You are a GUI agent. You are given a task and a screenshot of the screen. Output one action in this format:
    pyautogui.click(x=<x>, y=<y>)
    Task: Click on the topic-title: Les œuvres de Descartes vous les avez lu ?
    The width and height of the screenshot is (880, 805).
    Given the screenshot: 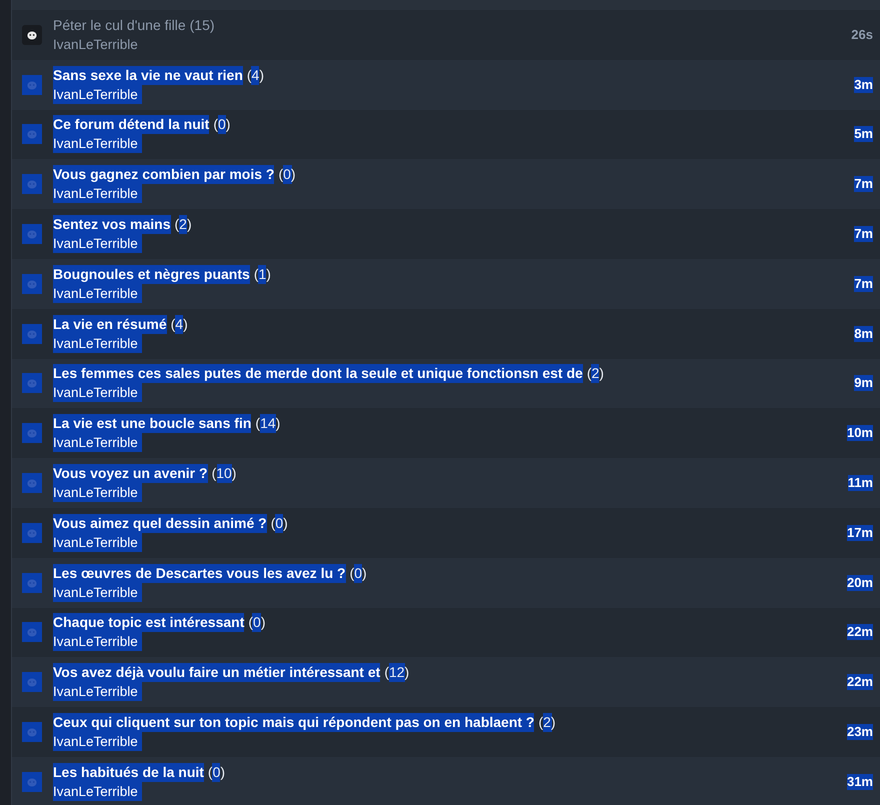 What is the action you would take?
    pyautogui.click(x=199, y=573)
    